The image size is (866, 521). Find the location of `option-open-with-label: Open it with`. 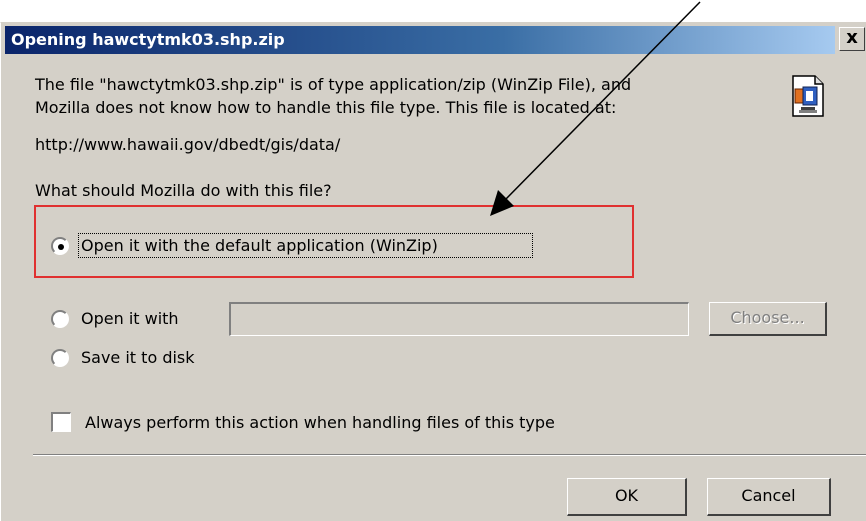

option-open-with-label: Open it with is located at coordinates (130, 318).